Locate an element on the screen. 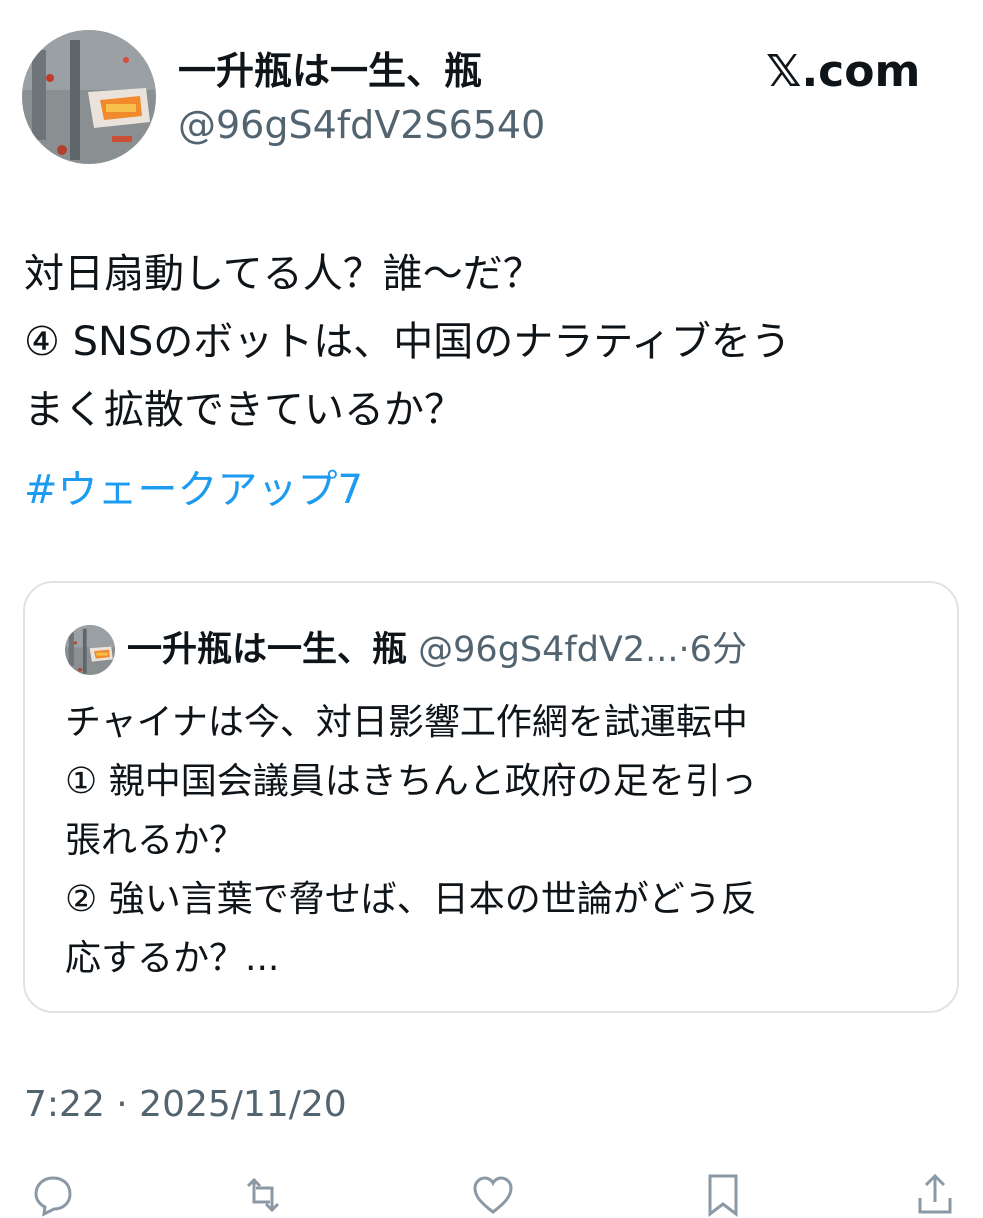 The height and width of the screenshot is (1218, 983). tweet-text-line: ④ SNSのボットは、中国のナラティブをう is located at coordinates (407, 342).